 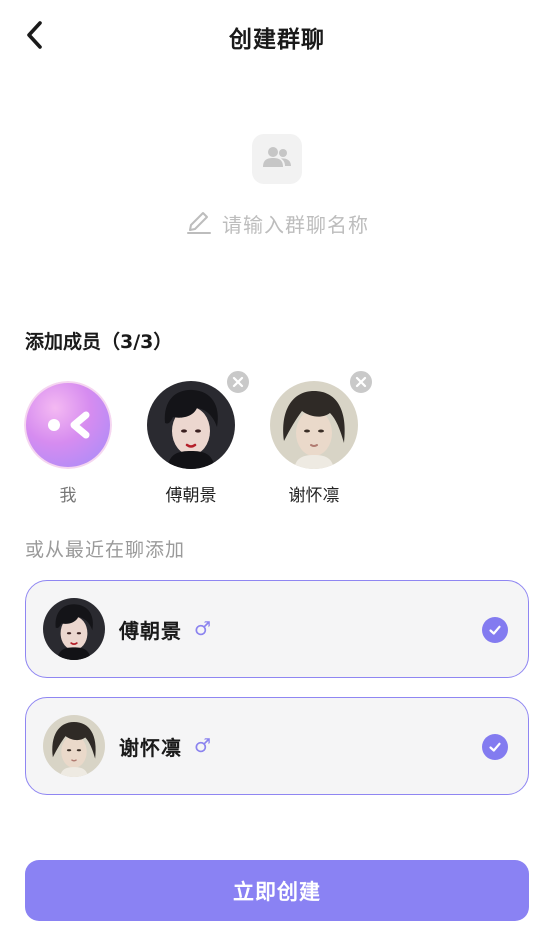 I want to click on create-group-button: 立即创建, so click(x=277, y=890).